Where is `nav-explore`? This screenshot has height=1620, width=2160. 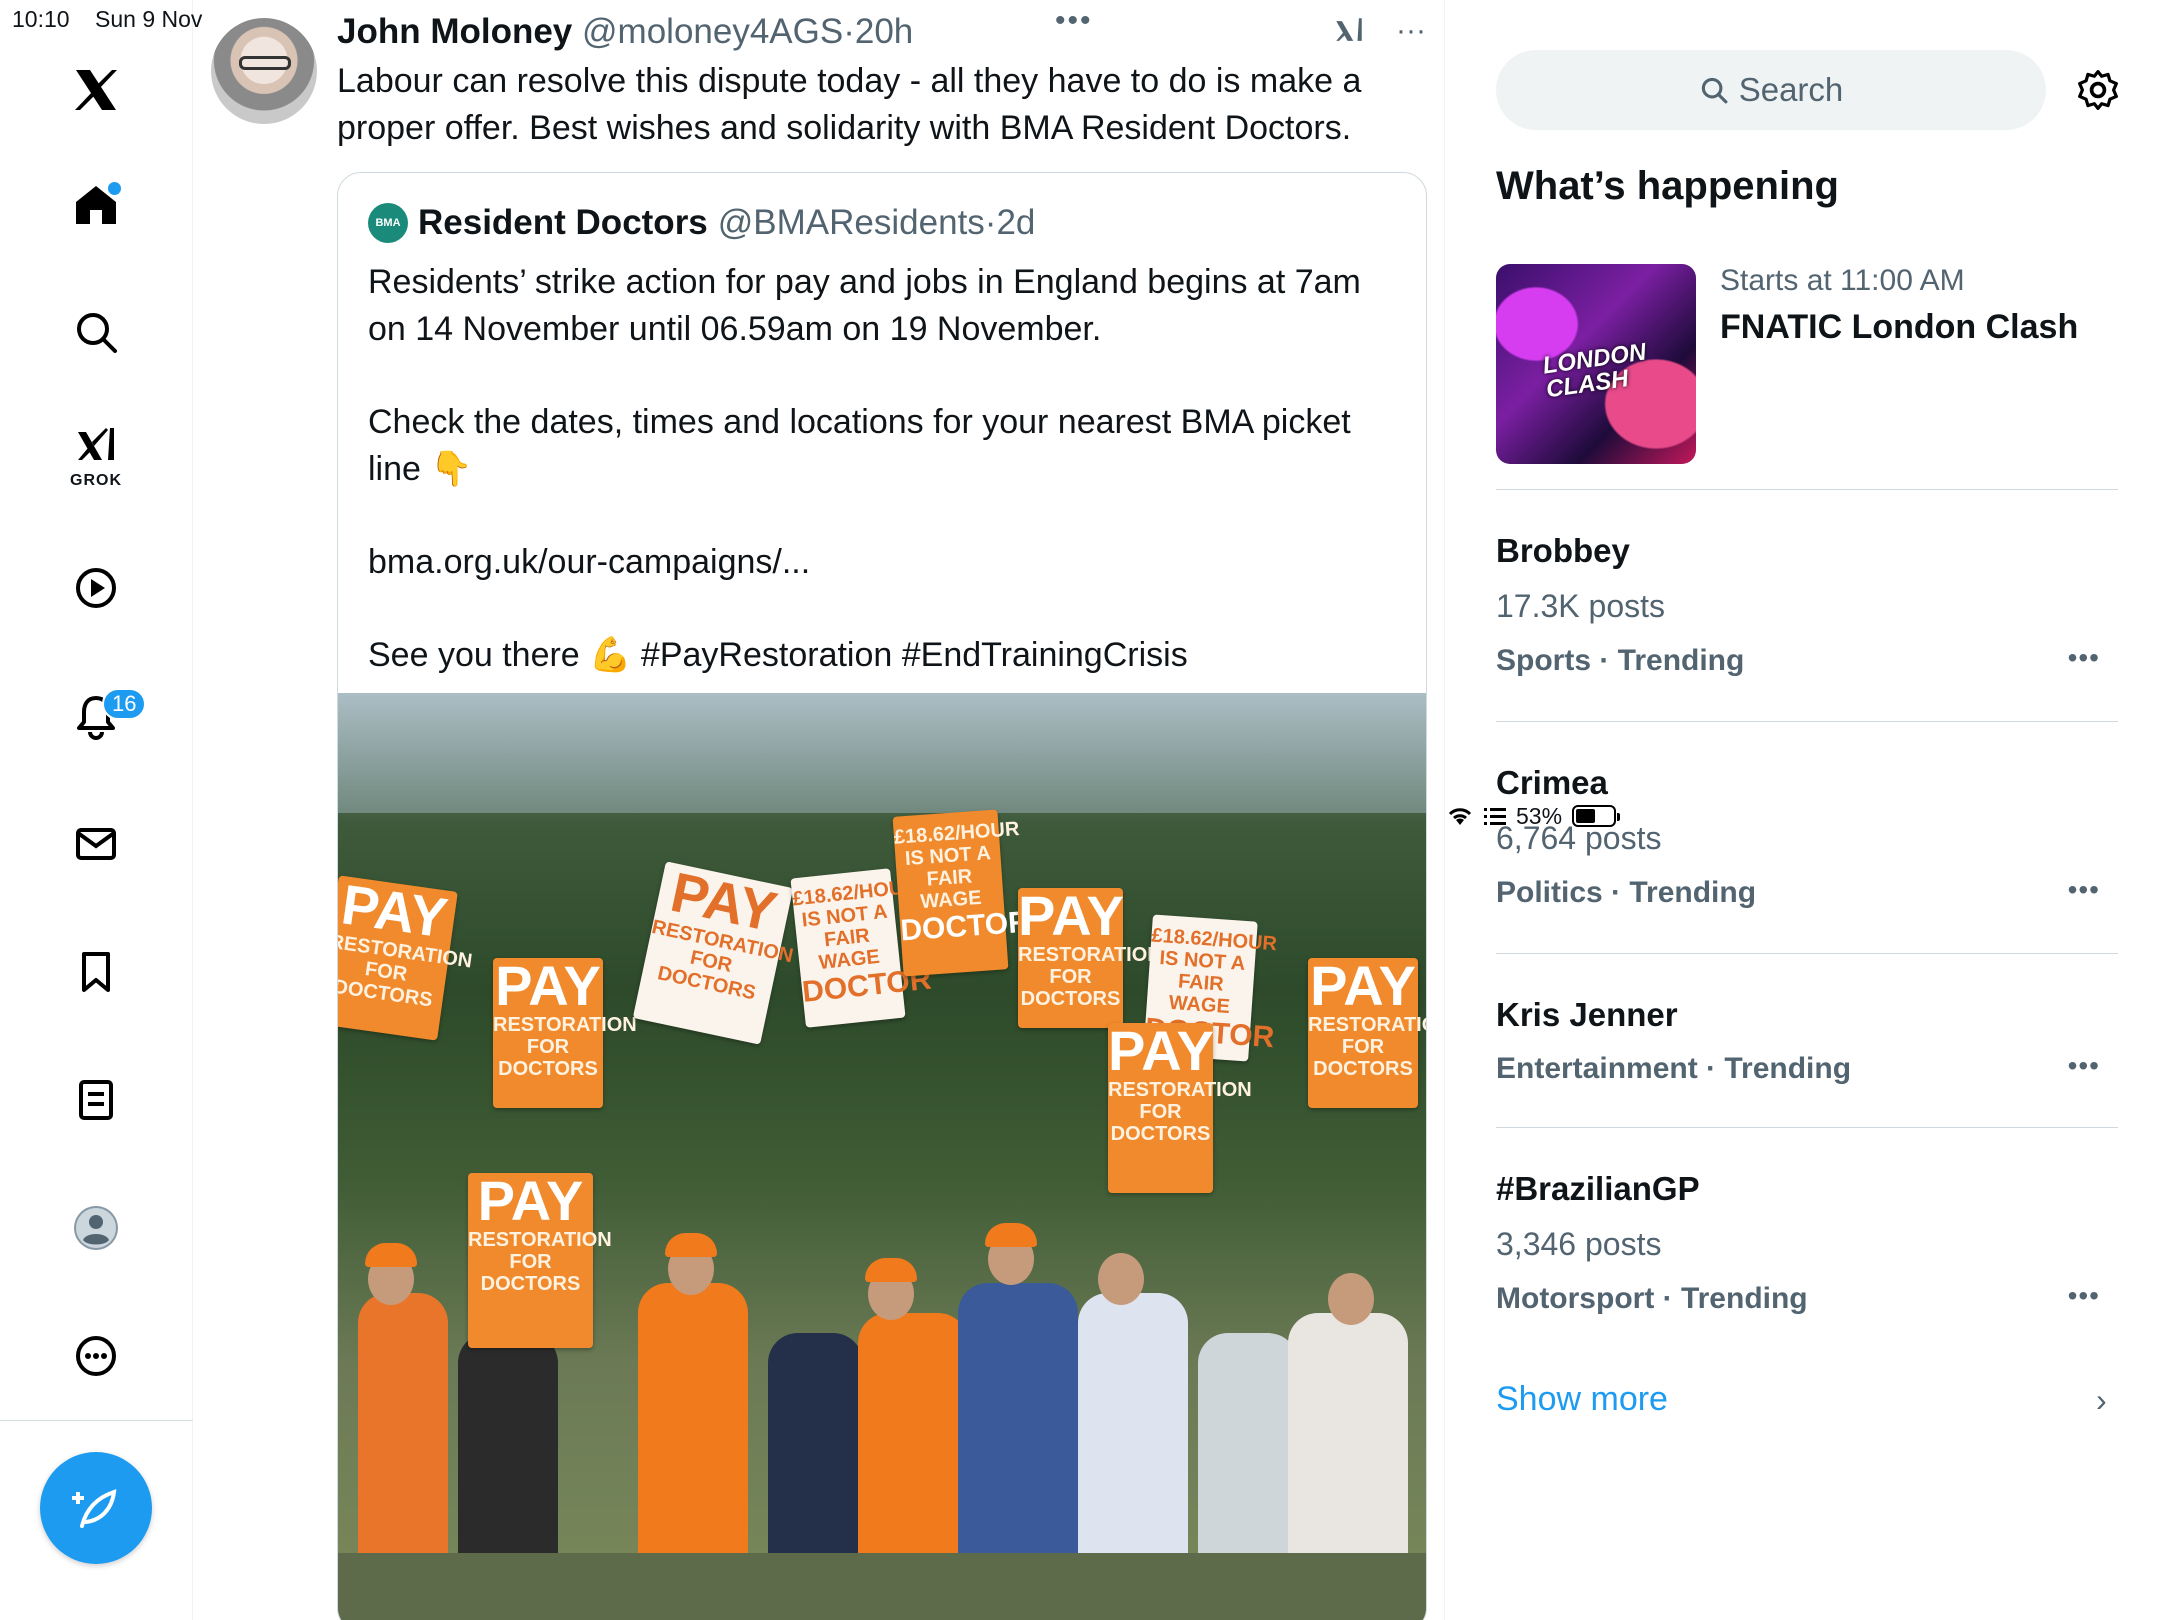 nav-explore is located at coordinates (96, 332).